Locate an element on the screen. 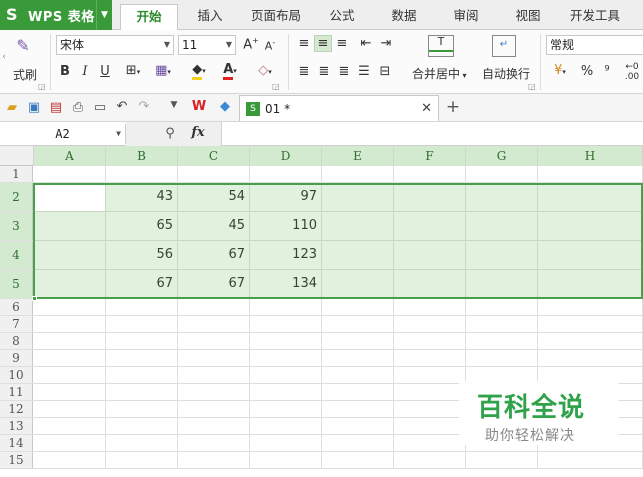  tab-review: 审阅 is located at coordinates (466, 17).